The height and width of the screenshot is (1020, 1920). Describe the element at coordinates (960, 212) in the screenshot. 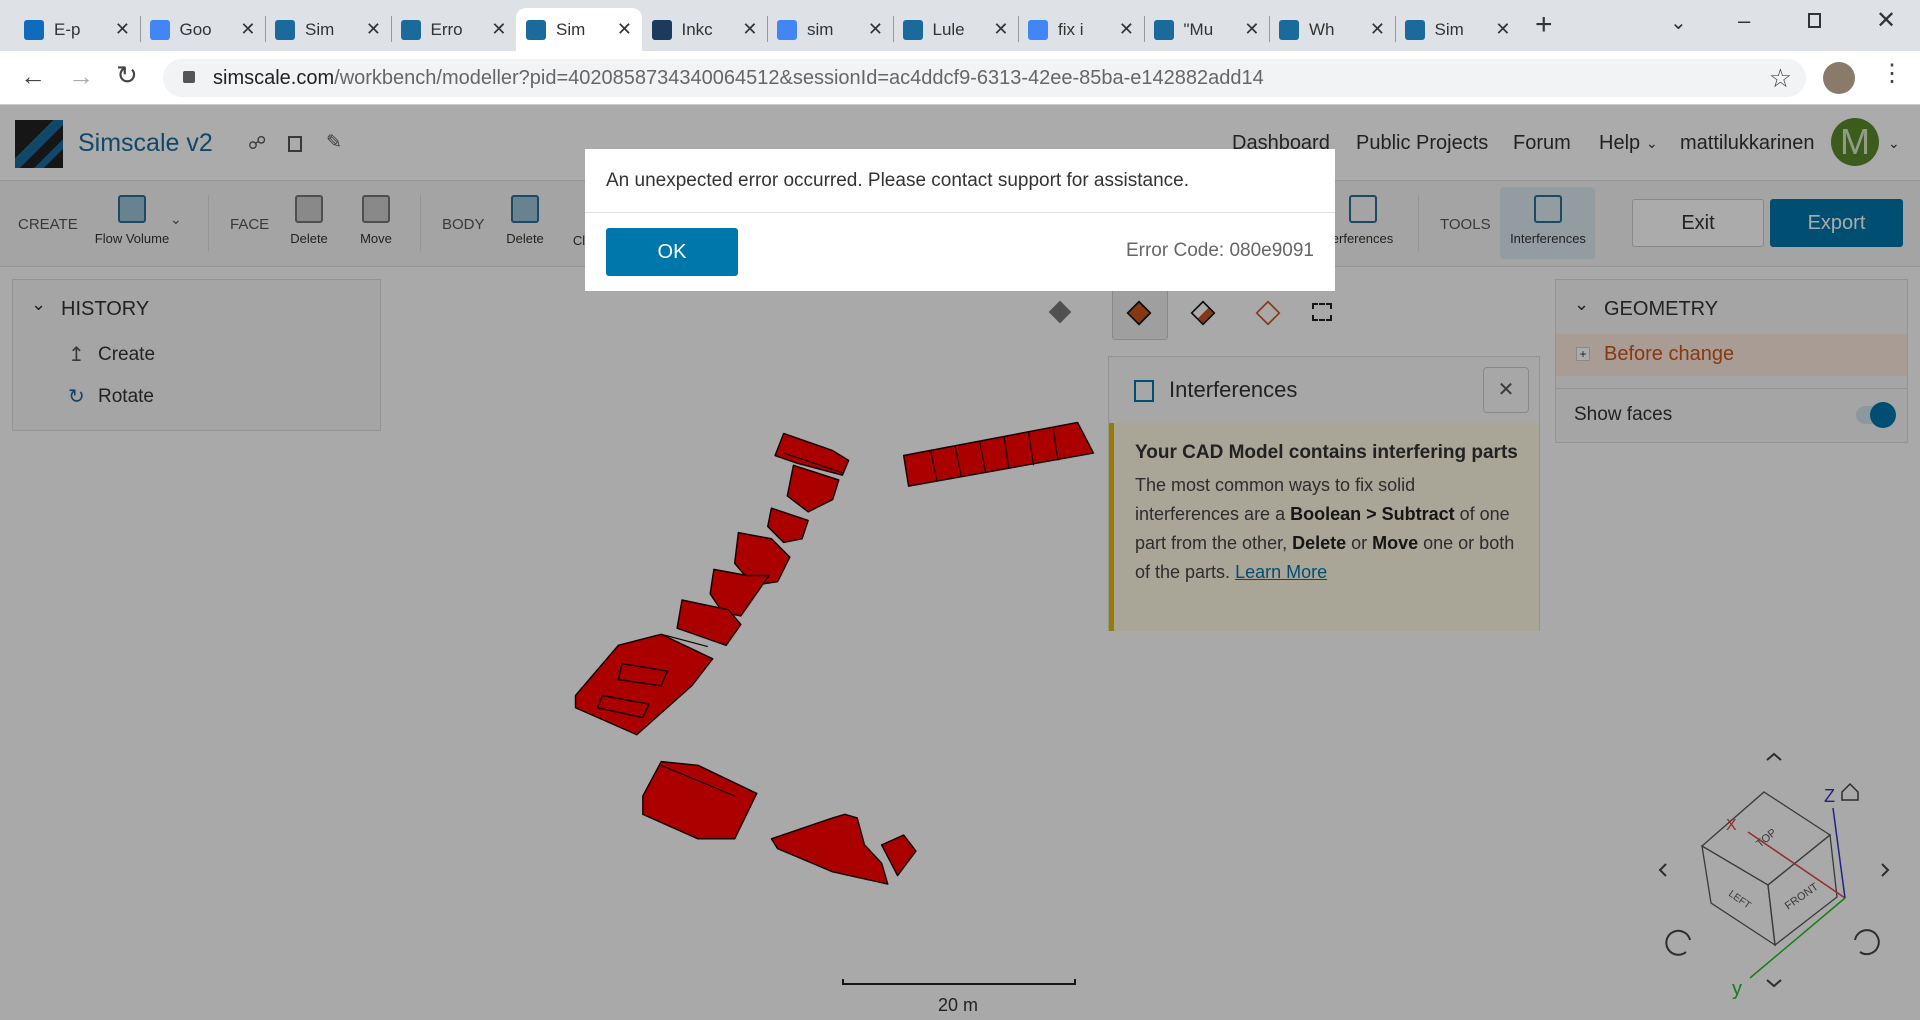

I see `divider` at that location.